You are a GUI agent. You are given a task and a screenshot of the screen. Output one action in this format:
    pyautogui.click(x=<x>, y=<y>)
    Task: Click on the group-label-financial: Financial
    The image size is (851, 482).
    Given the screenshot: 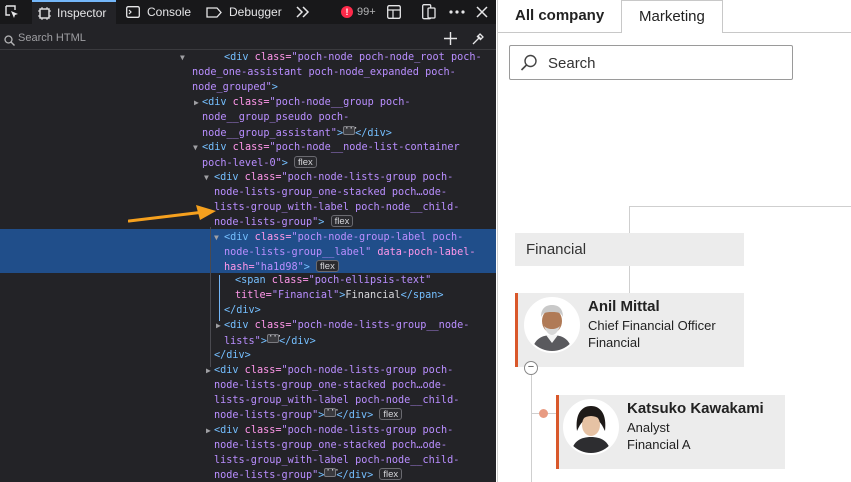 What is the action you would take?
    pyautogui.click(x=629, y=249)
    